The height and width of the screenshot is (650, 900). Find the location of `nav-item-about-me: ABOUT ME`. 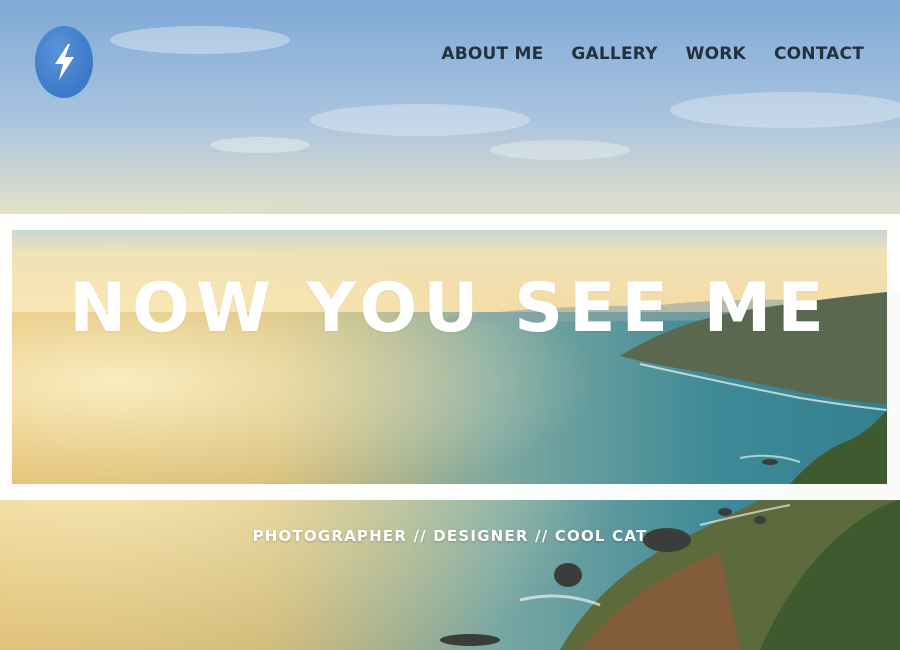

nav-item-about-me: ABOUT ME is located at coordinates (492, 54).